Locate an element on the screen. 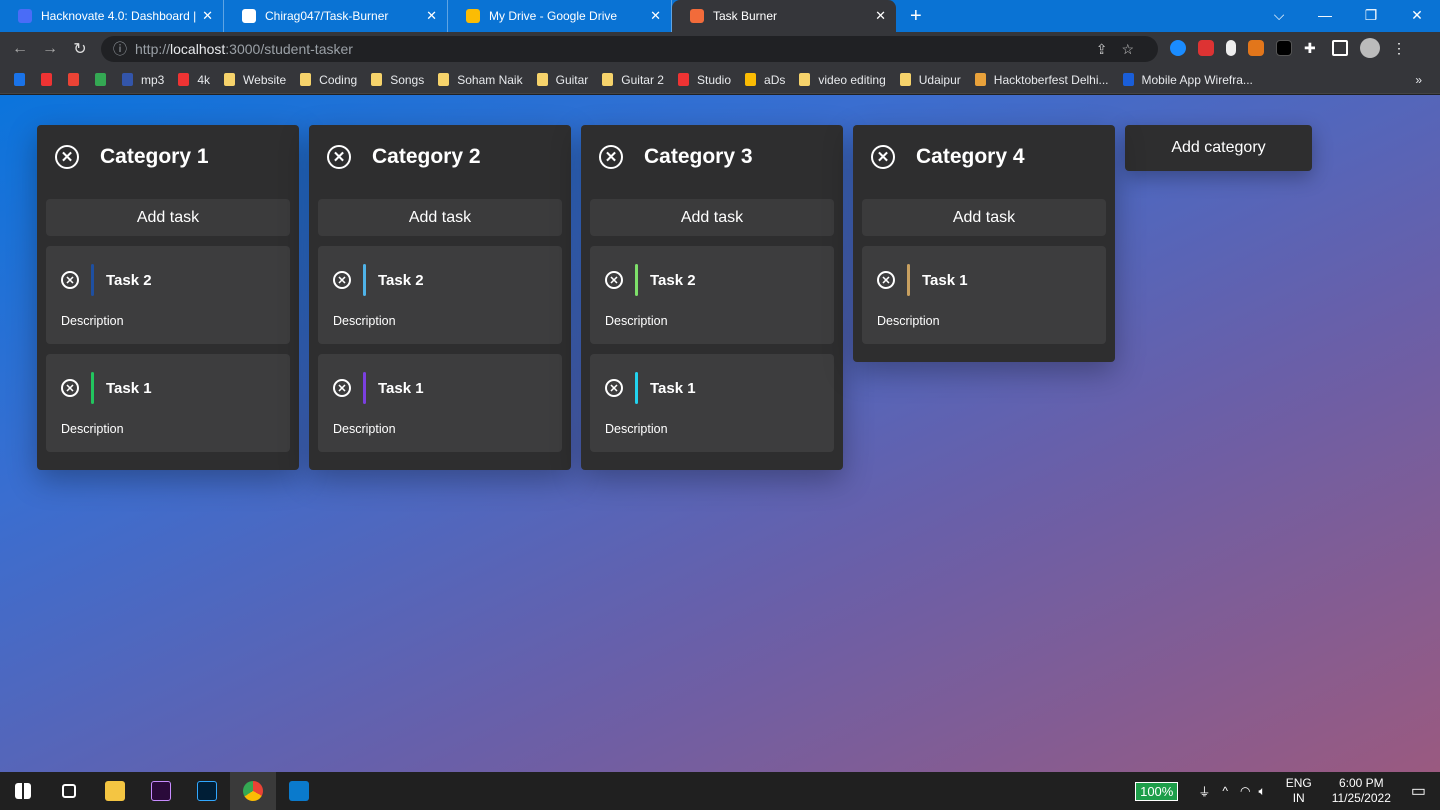  info-icon: ⓘ is located at coordinates (120, 49).